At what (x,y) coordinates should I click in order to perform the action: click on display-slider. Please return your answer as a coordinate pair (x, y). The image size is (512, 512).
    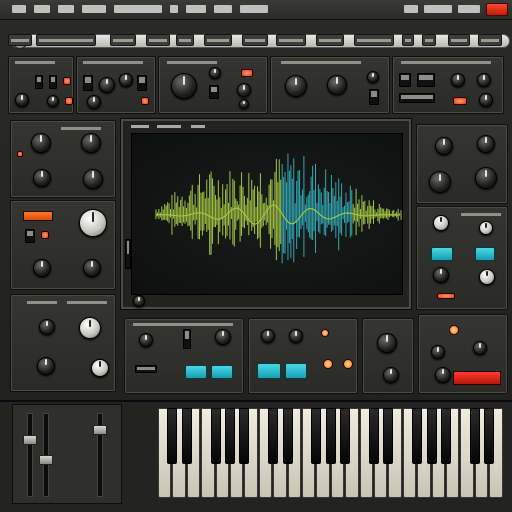
    Looking at the image, I should click on (128, 254).